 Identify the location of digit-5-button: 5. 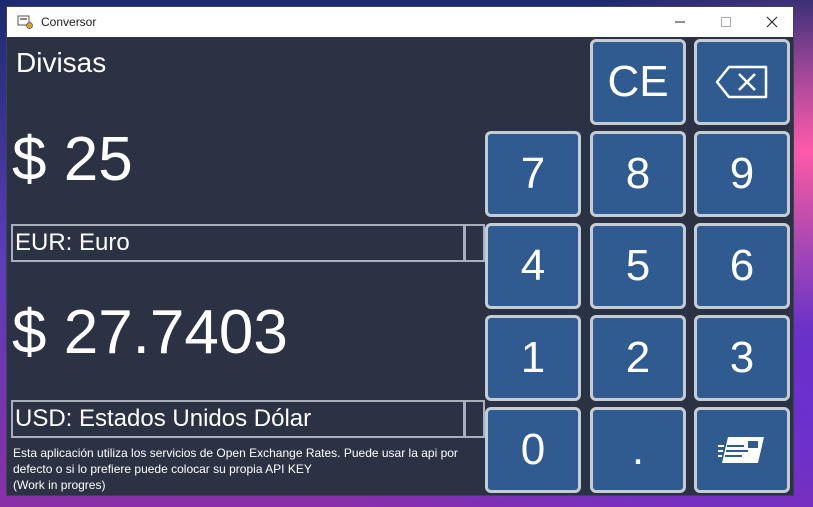
(638, 266).